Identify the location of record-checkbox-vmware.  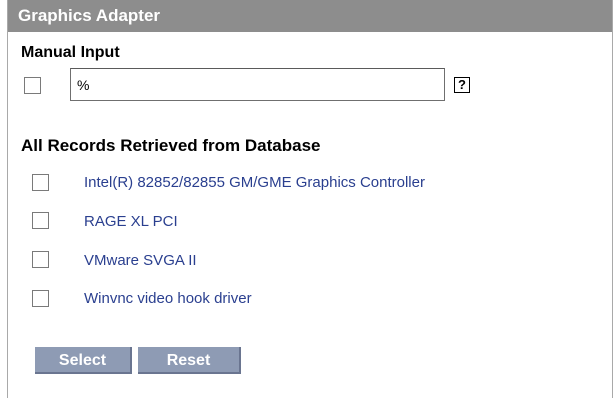
(40, 259).